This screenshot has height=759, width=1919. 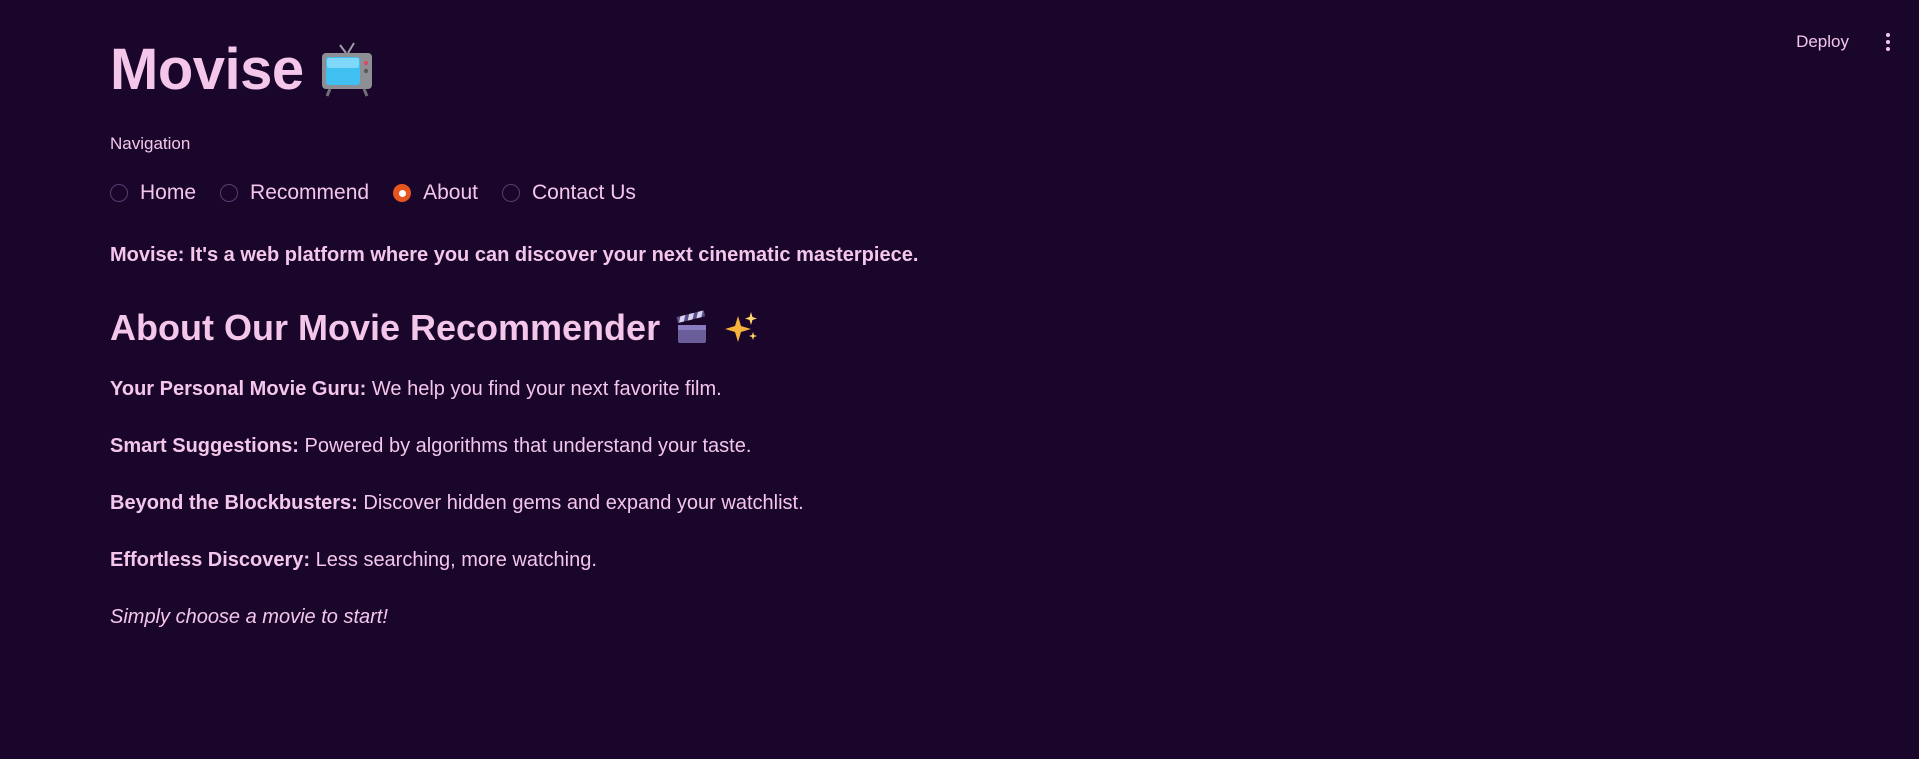 What do you see at coordinates (860, 69) in the screenshot?
I see `title-row: Movise` at bounding box center [860, 69].